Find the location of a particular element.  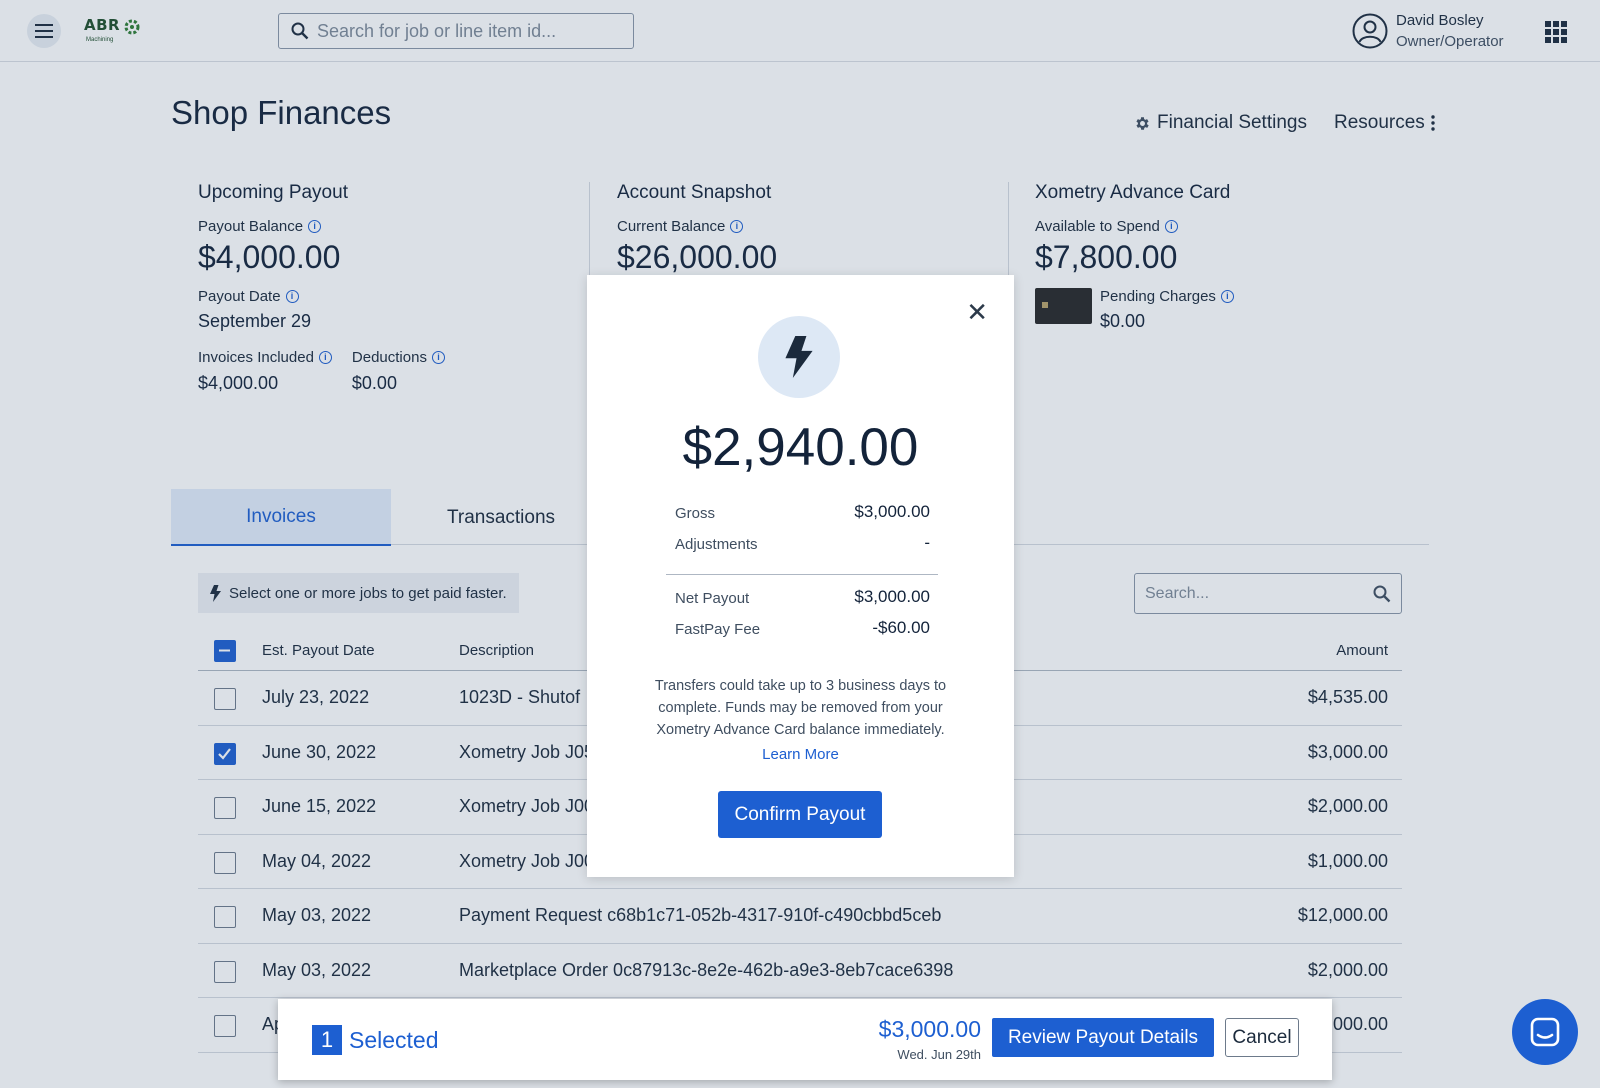

lightning-icon is located at coordinates (799, 357).